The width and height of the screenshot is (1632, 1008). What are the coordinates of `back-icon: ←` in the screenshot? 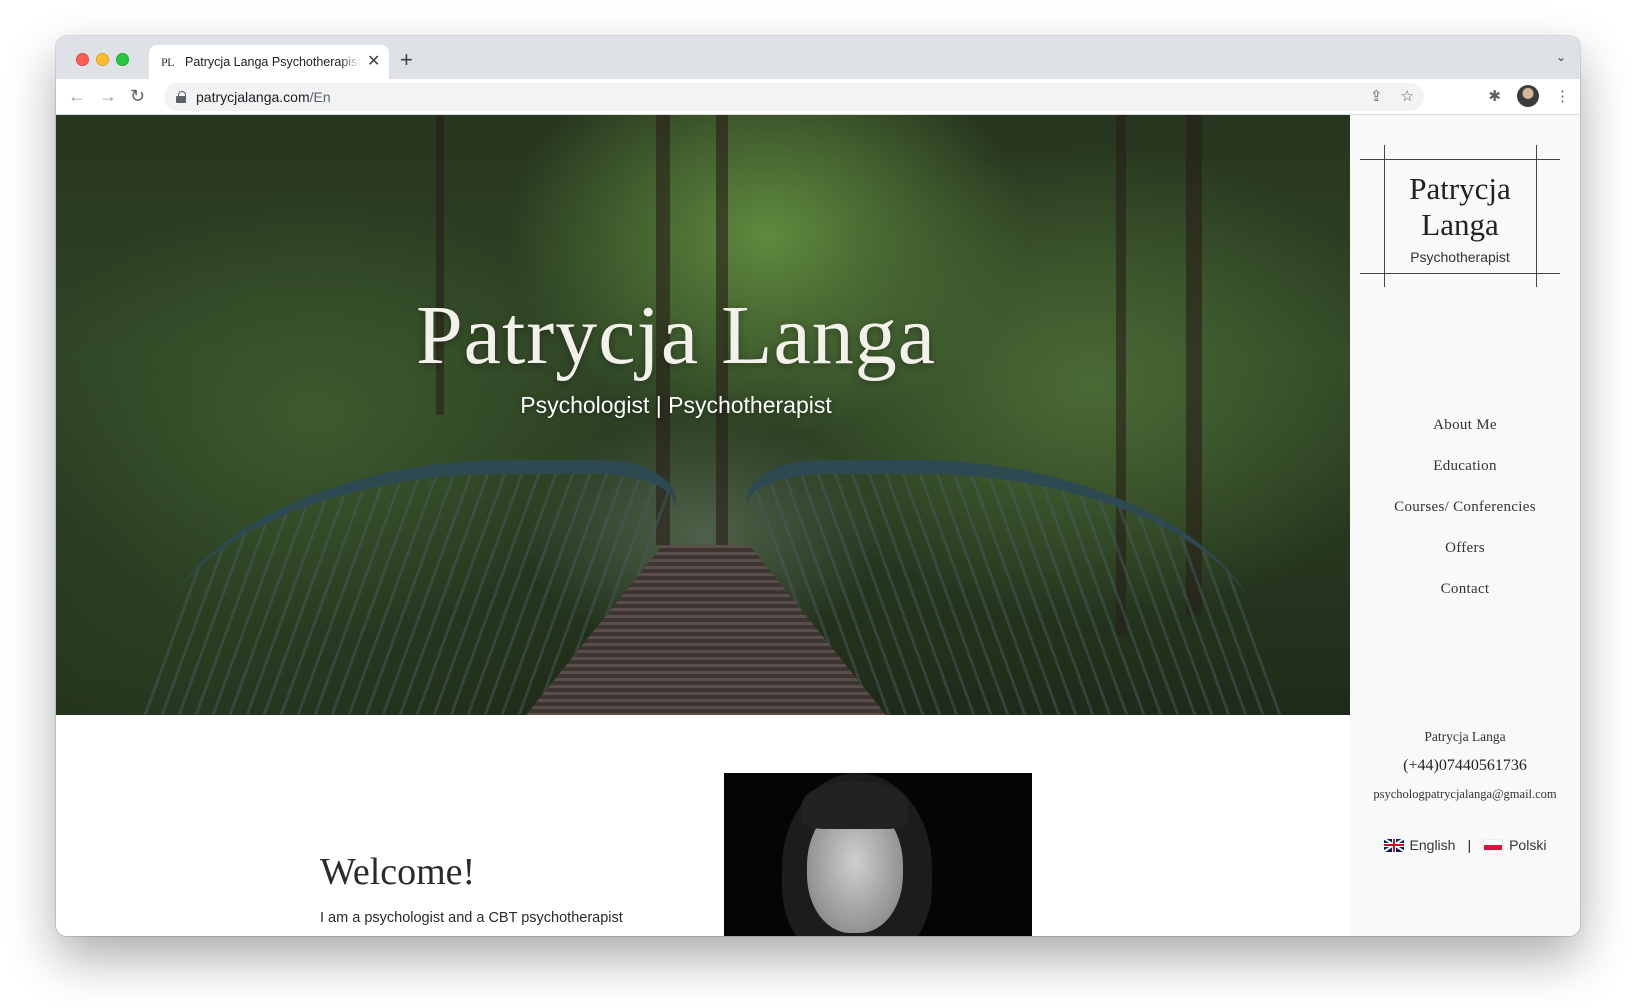 It's located at (77, 96).